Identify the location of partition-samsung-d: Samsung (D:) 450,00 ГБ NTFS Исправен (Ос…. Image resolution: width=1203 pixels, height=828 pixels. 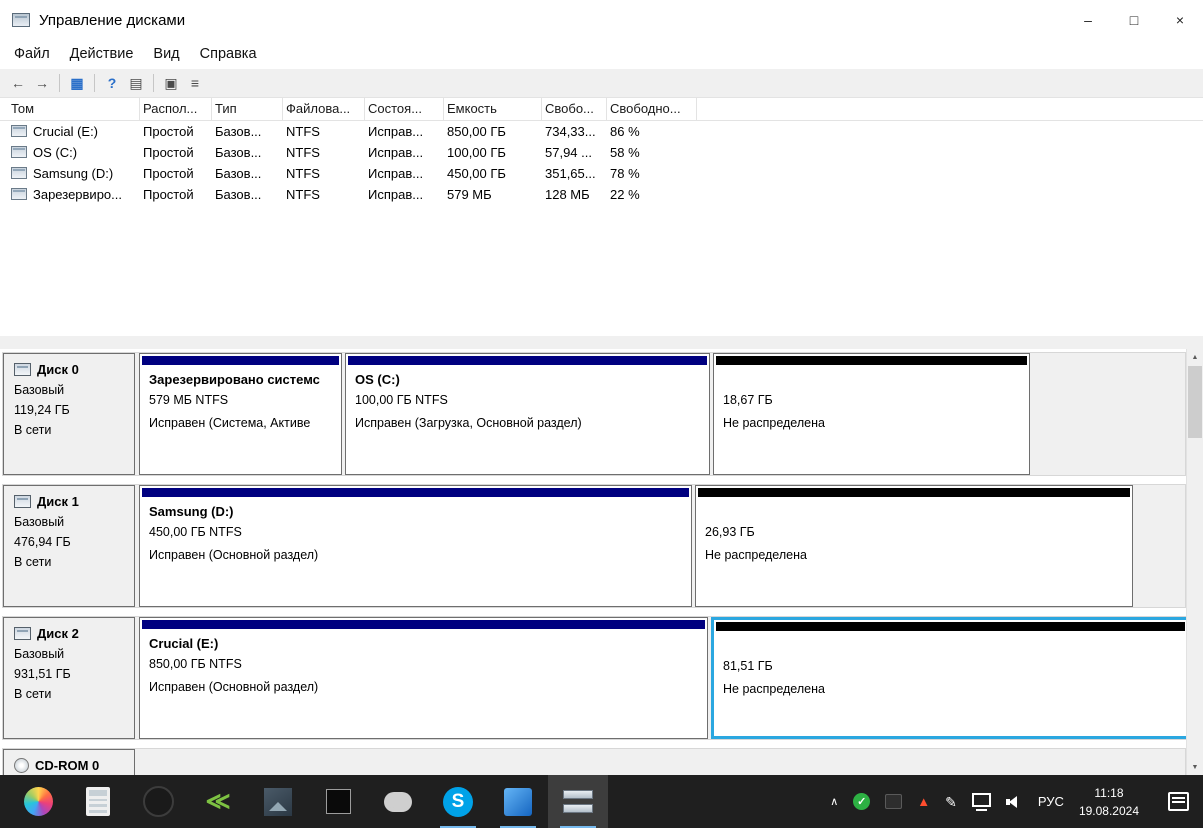
(415, 546).